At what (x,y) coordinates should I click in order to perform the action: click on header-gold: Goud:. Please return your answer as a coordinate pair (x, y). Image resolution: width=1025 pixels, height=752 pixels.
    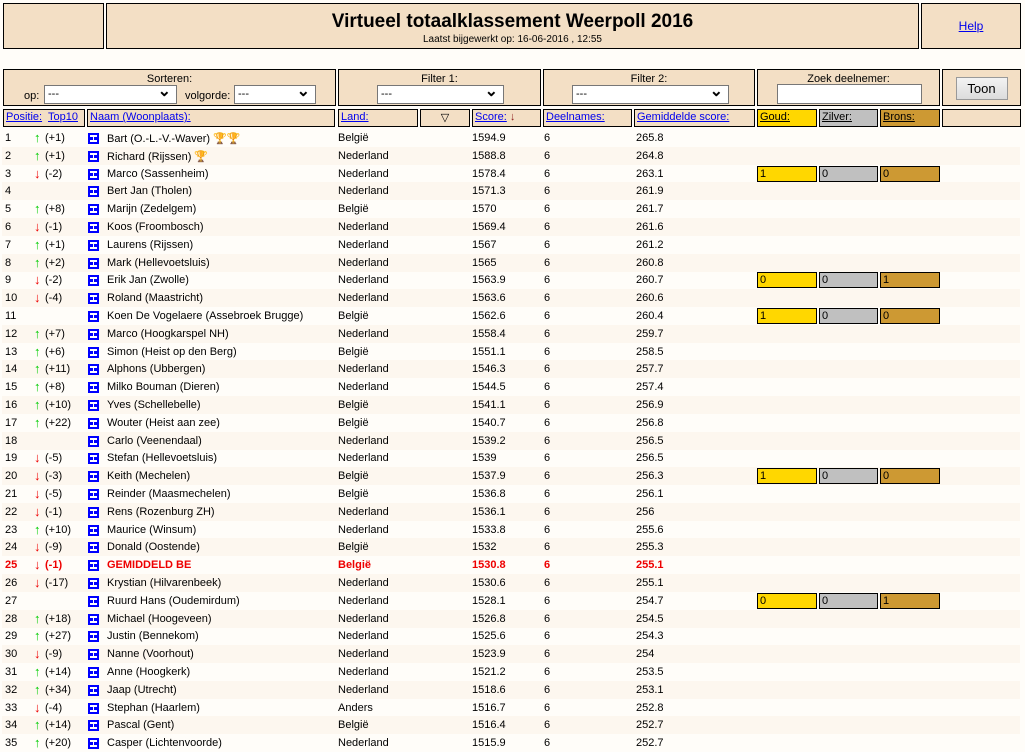
    Looking at the image, I should click on (787, 118).